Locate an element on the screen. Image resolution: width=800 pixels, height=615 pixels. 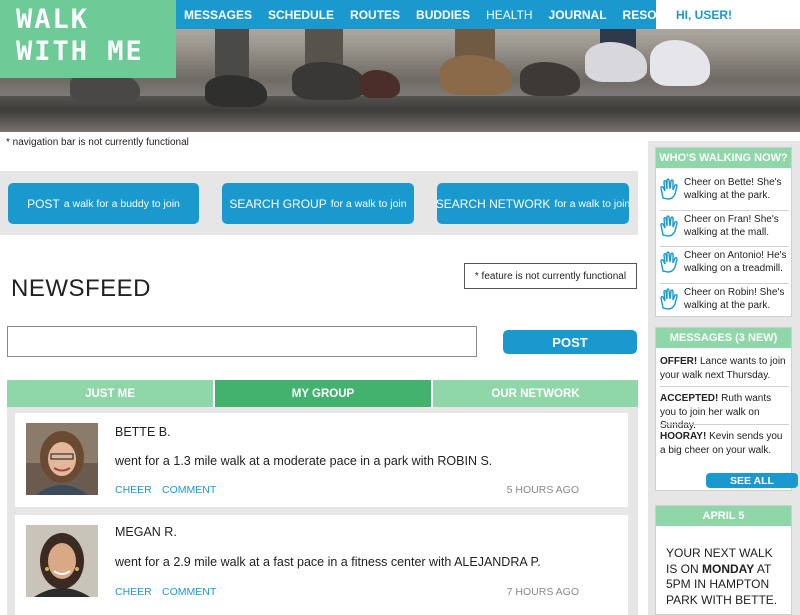
walking-name: Bette is located at coordinates (739, 182).